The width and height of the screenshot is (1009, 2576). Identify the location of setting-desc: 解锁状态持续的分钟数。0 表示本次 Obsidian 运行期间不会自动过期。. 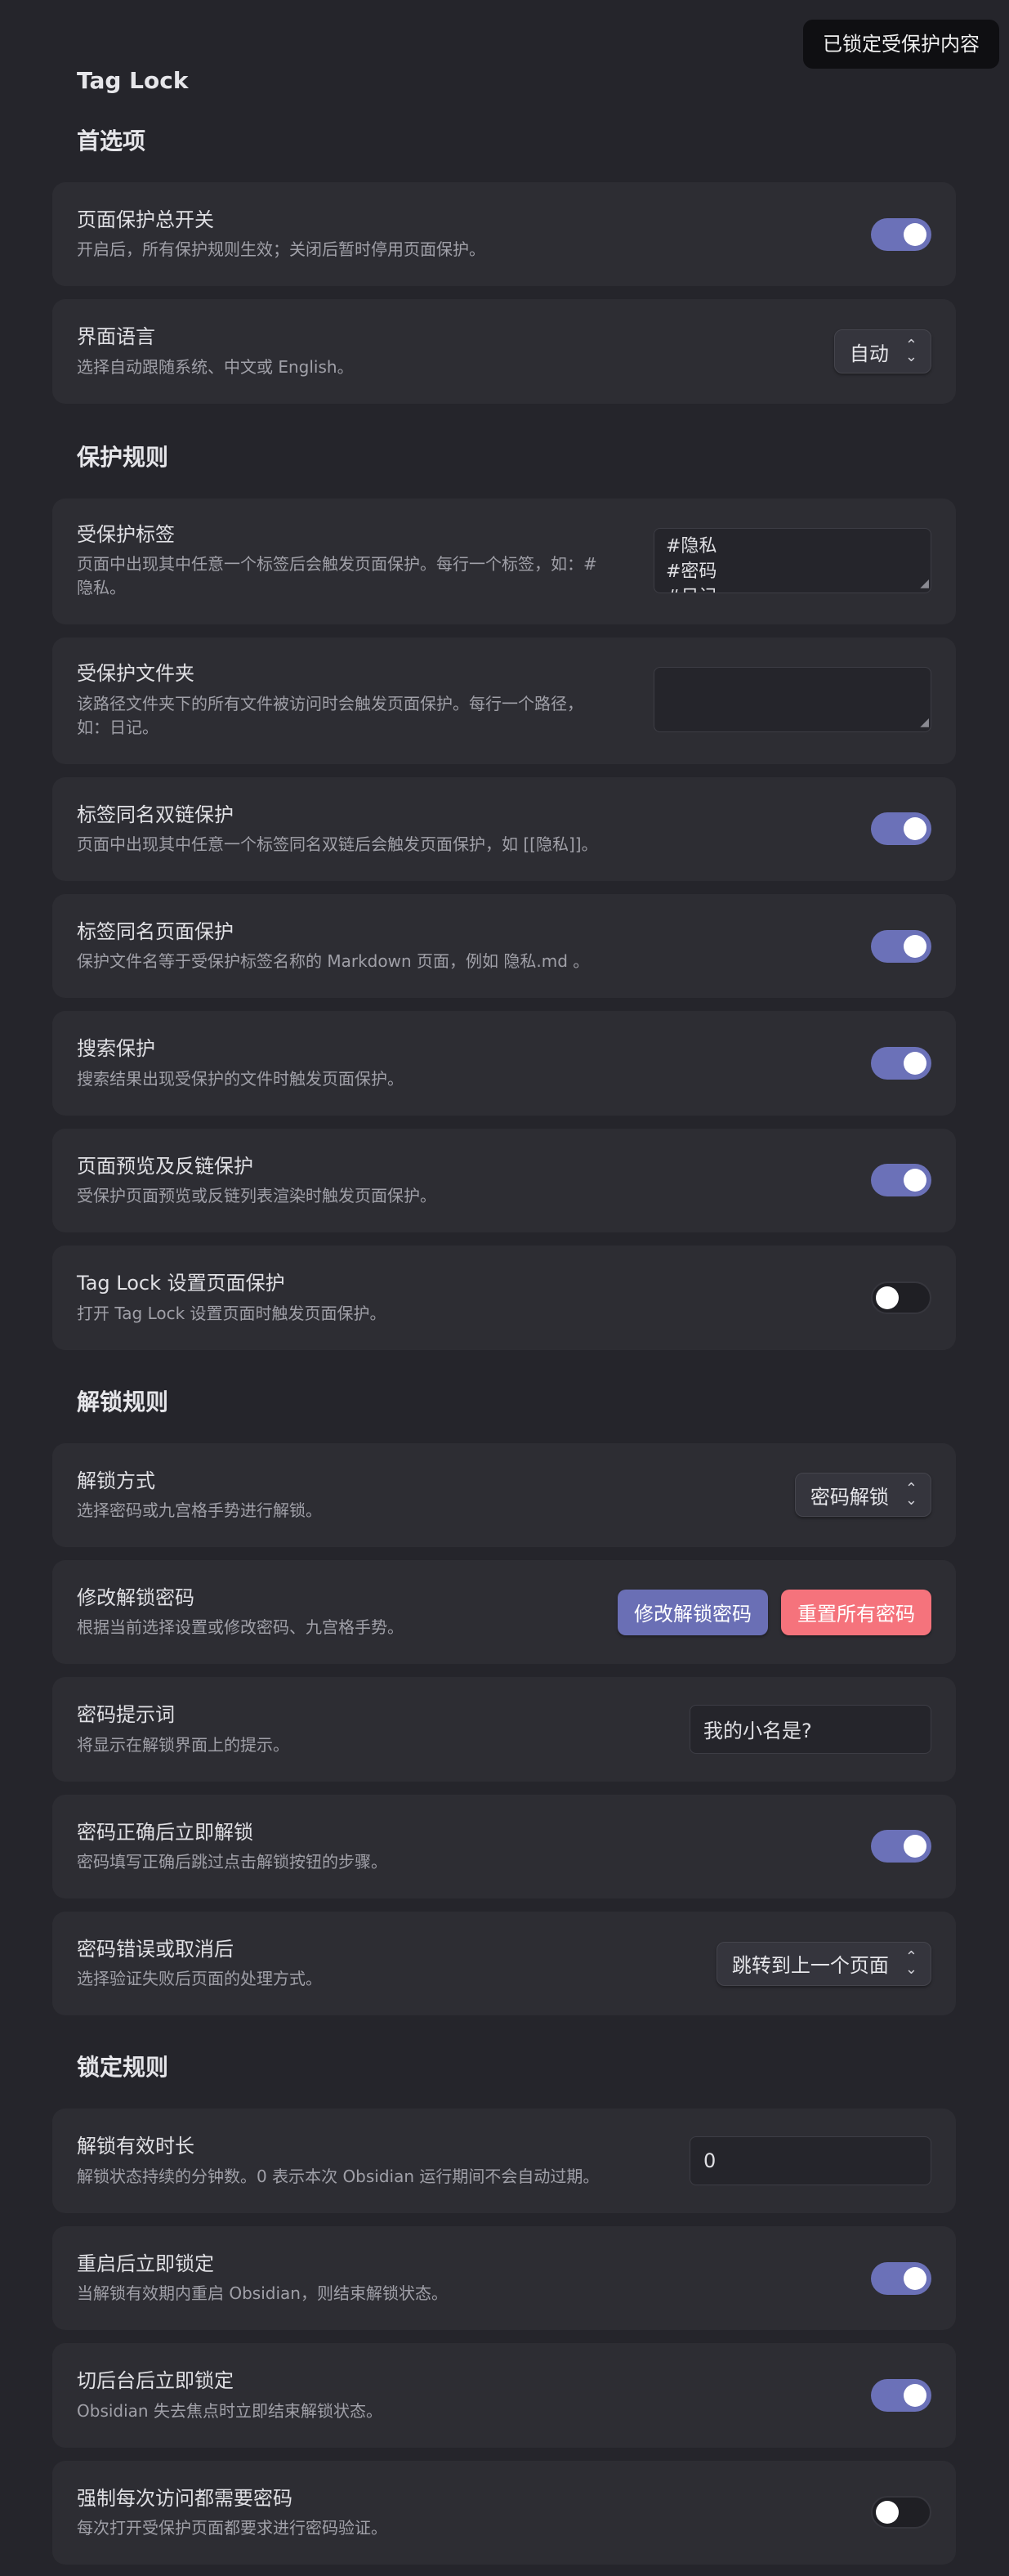
(338, 2176).